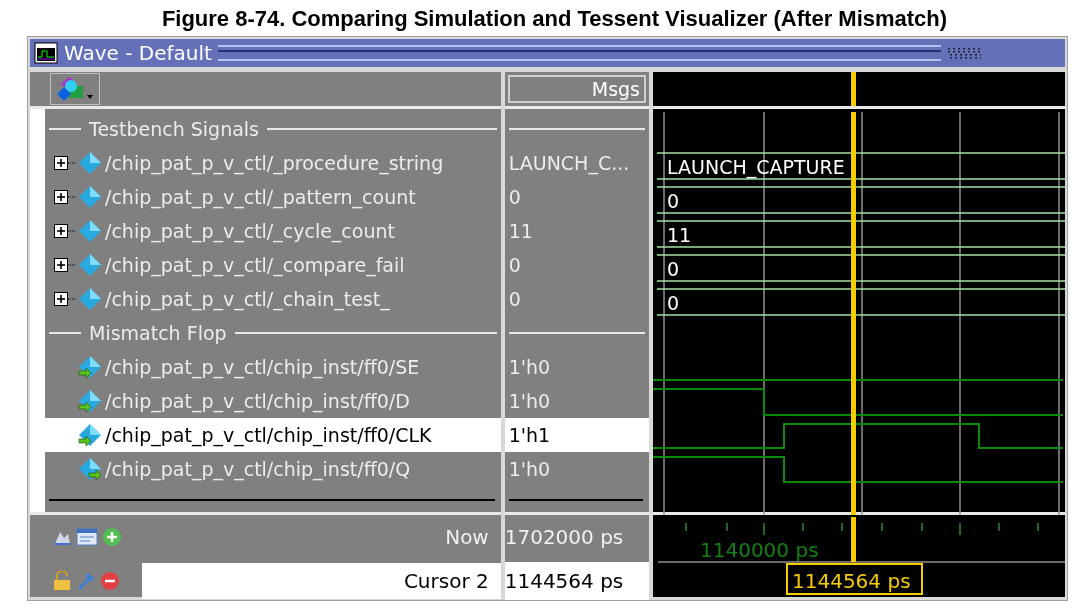 This screenshot has height=610, width=1089. Describe the element at coordinates (250, 231) in the screenshot. I see `signal-name: /chip_pat_p_v_ctl/_cycle_count` at that location.